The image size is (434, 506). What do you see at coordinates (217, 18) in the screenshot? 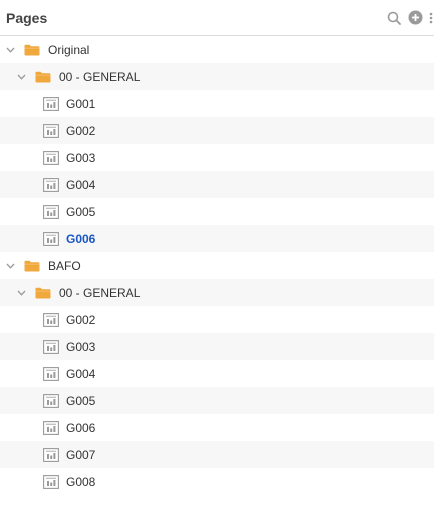
I see `pages-panel-header: Pages` at bounding box center [217, 18].